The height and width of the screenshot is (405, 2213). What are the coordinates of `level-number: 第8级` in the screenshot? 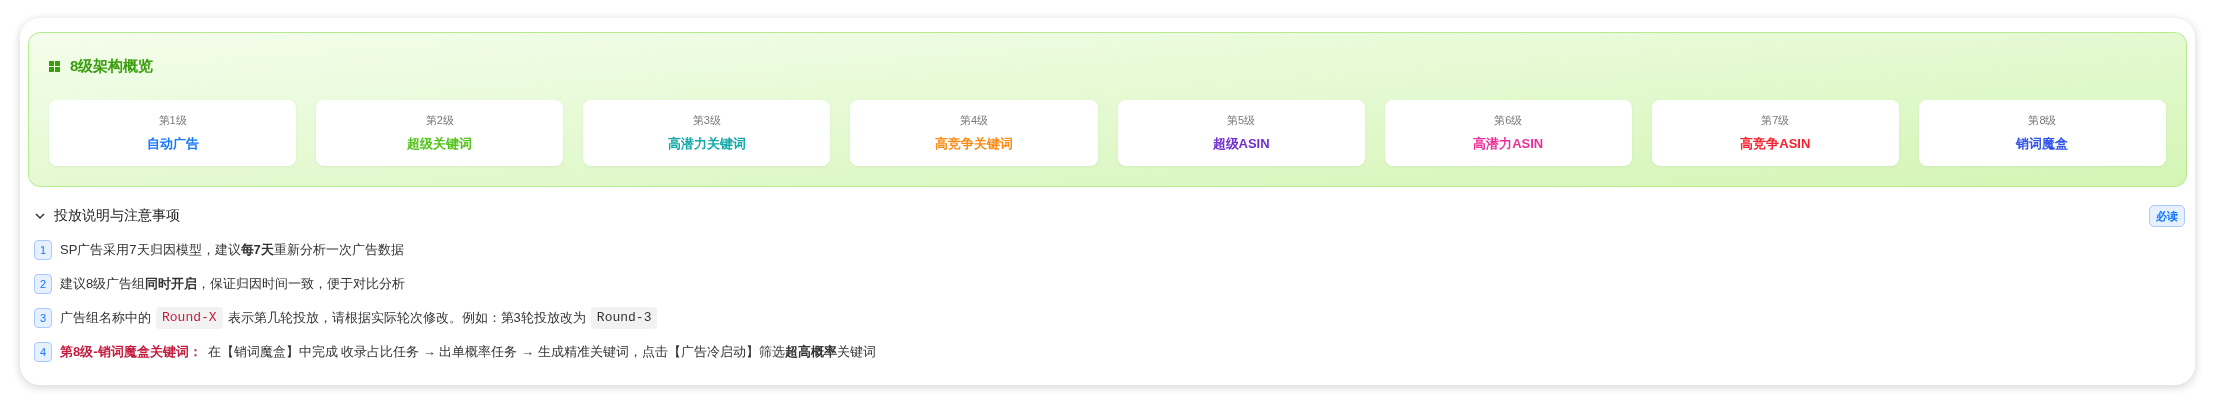 It's located at (2042, 120).